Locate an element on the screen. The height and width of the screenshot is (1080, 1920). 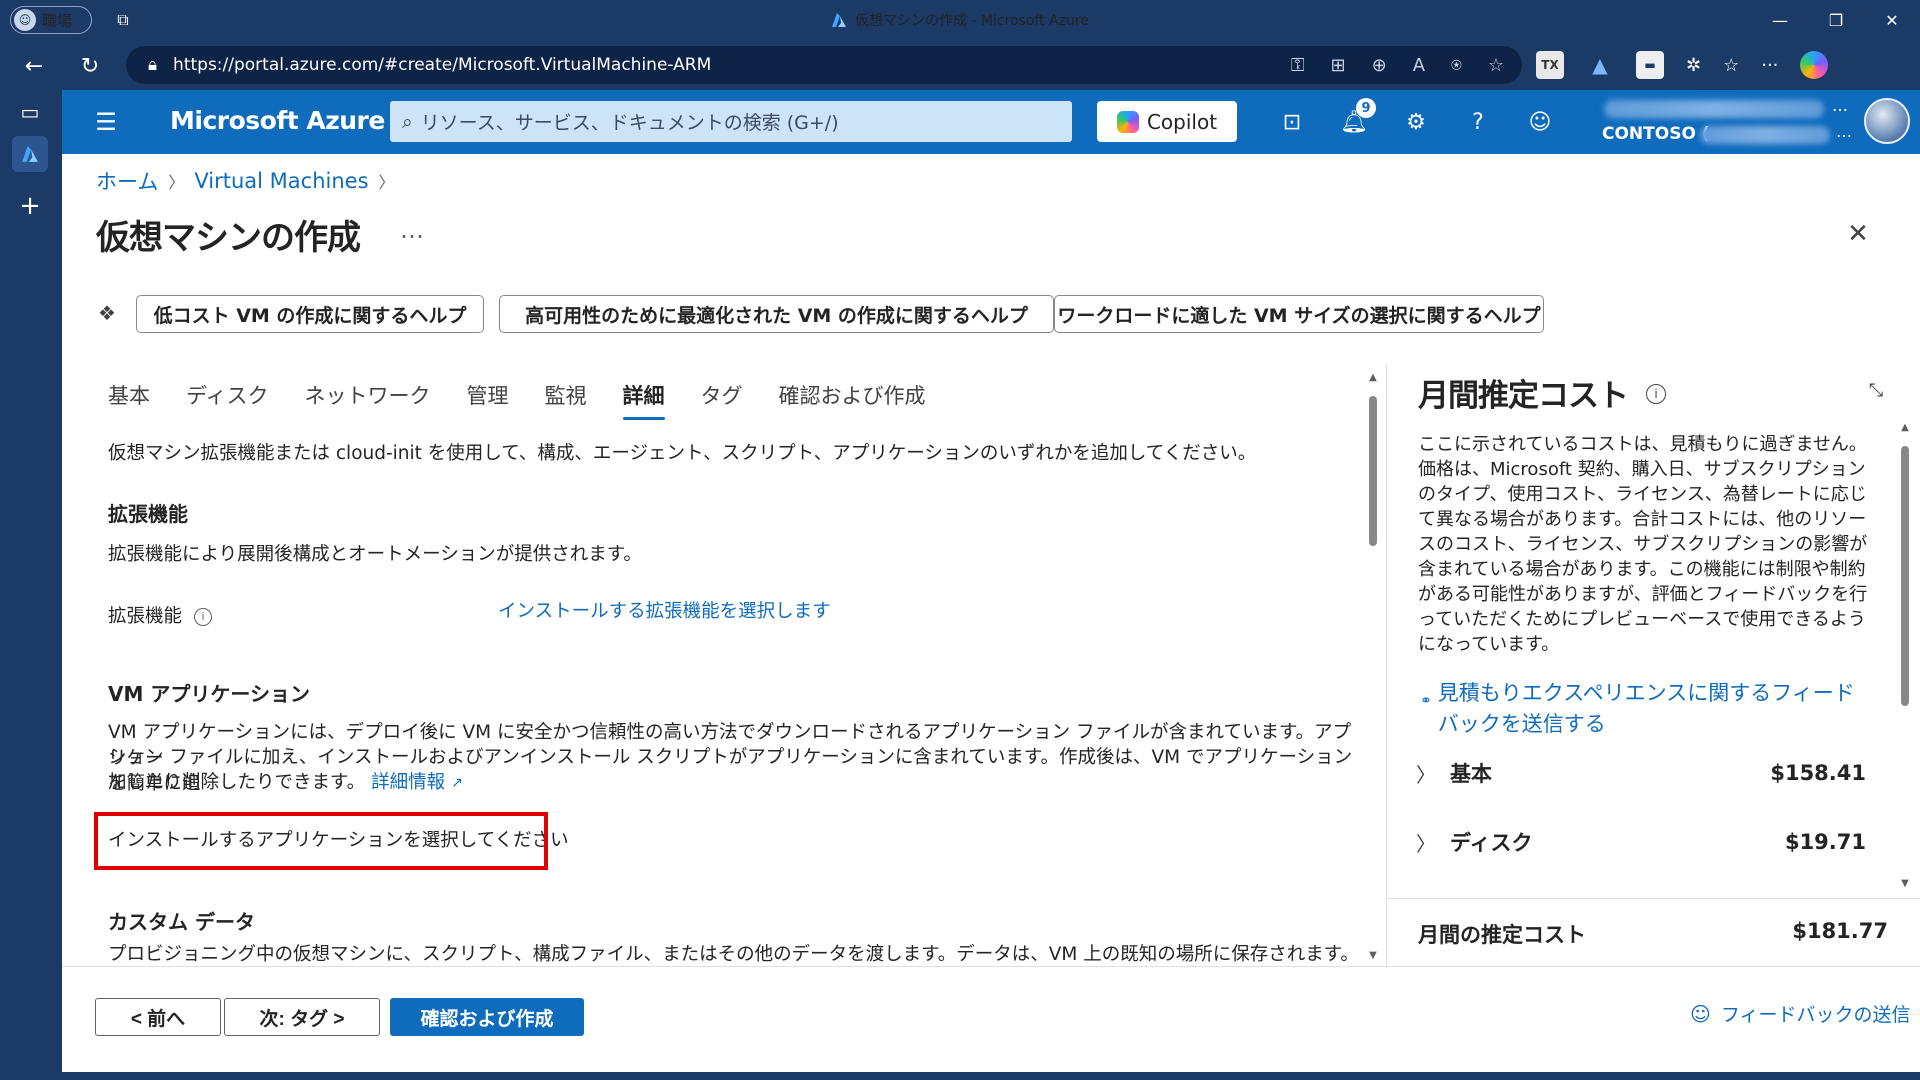
help-chip-high-availability: 高可用性のために最適化された VM の作成に関するヘルプ is located at coordinates (776, 314).